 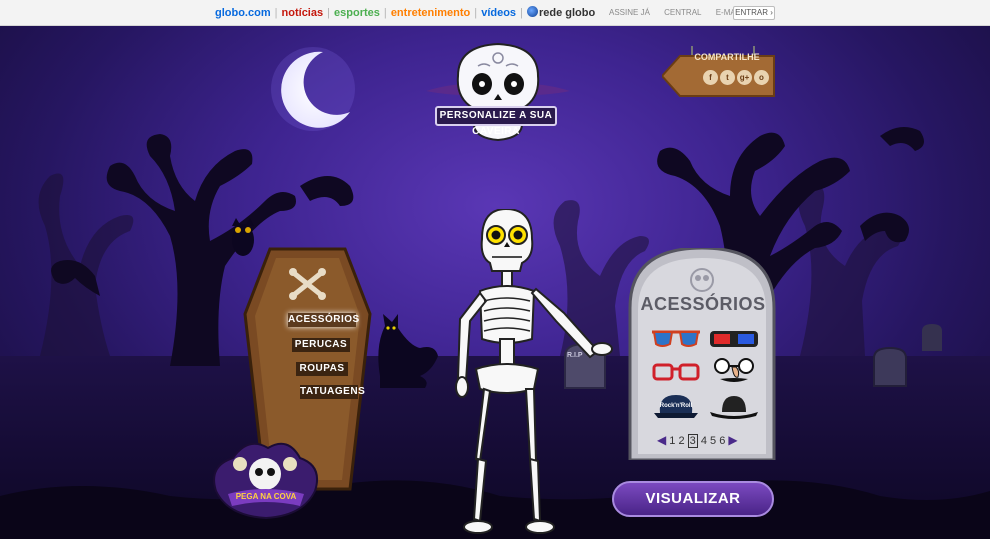 I want to click on accessories-title: ACESSÓRIOS, so click(x=703, y=304).